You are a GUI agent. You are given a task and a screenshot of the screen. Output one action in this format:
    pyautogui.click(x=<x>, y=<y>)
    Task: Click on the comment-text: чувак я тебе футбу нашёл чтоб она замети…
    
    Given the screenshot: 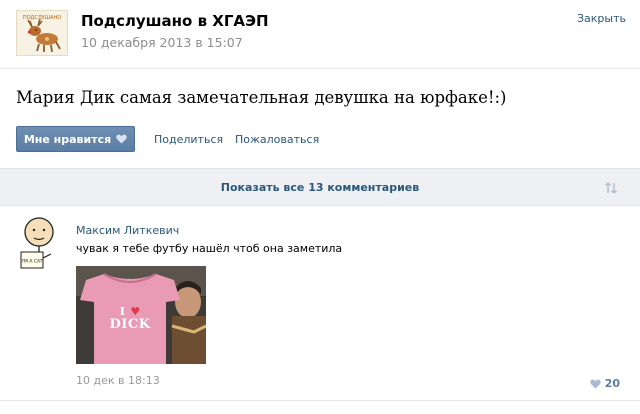 What is the action you would take?
    pyautogui.click(x=209, y=248)
    